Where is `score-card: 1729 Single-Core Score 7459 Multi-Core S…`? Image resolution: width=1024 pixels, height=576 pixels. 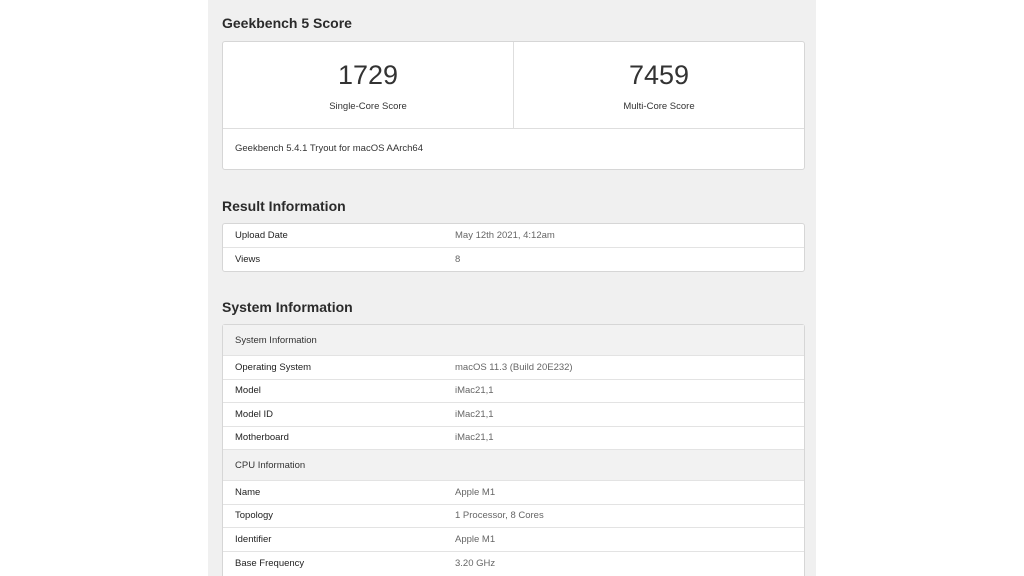 score-card: 1729 Single-Core Score 7459 Multi-Core S… is located at coordinates (513, 105).